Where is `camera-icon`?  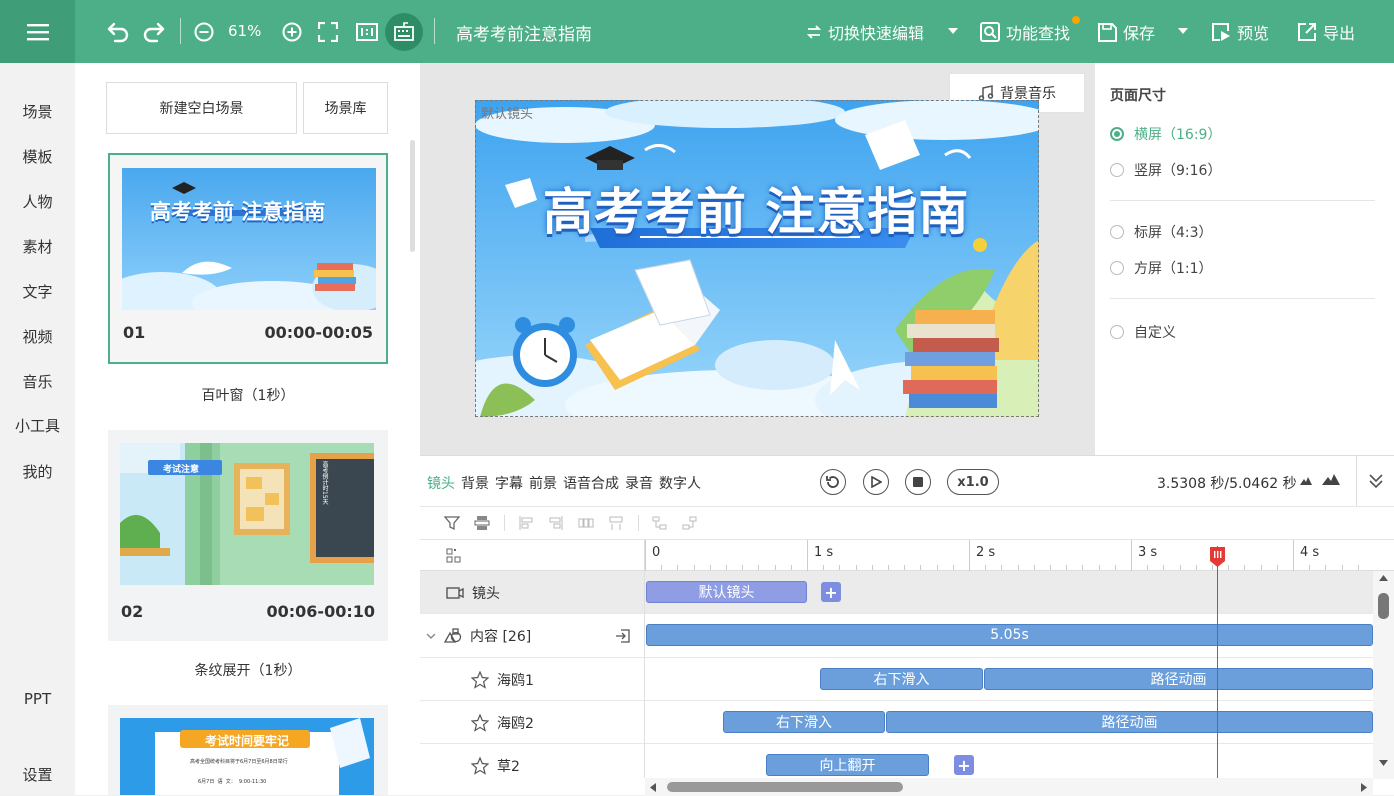
camera-icon is located at coordinates (455, 592).